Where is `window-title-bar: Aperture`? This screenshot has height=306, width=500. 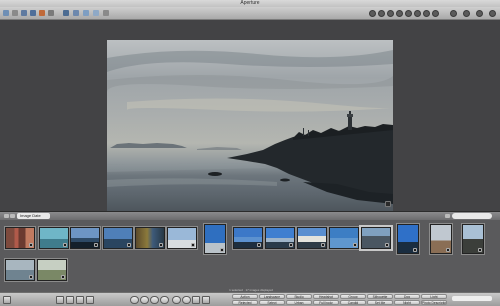 window-title-bar: Aperture is located at coordinates (250, 3).